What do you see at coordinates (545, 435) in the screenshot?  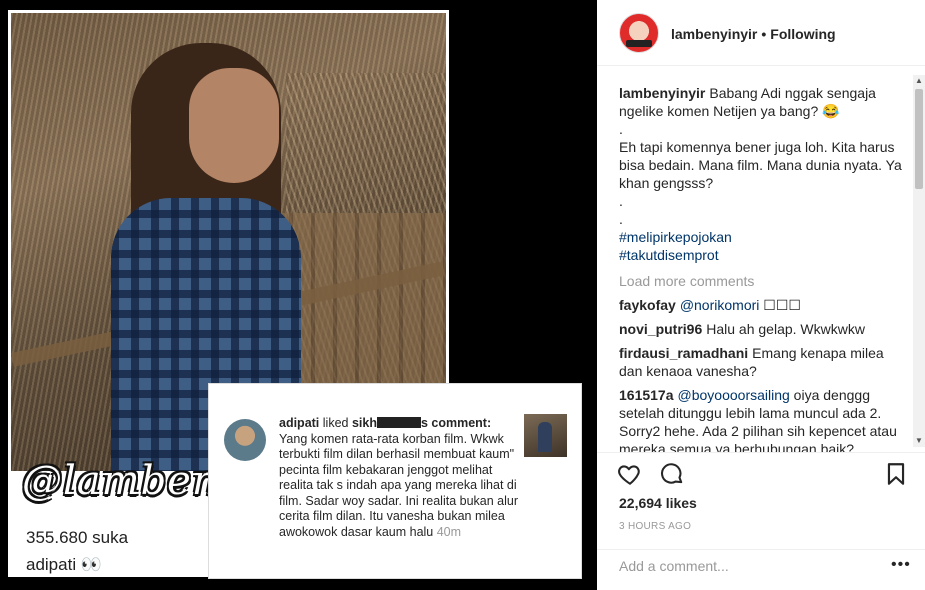 I see `notification-thumbnail` at bounding box center [545, 435].